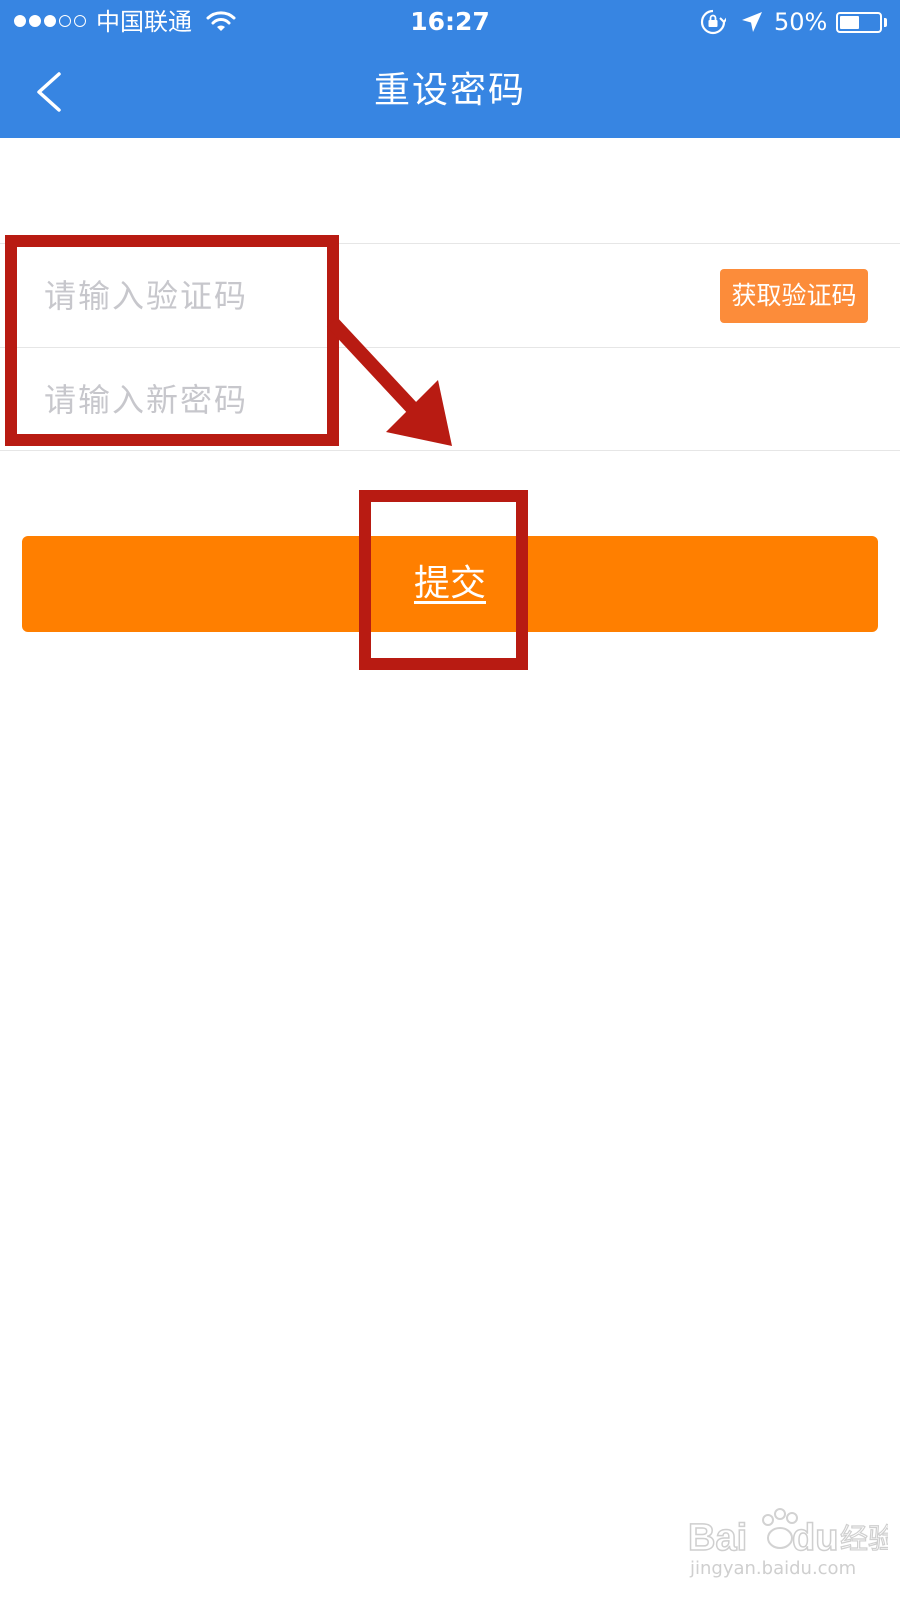  I want to click on watermark-url: jingyan.baidu.com, so click(773, 1568).